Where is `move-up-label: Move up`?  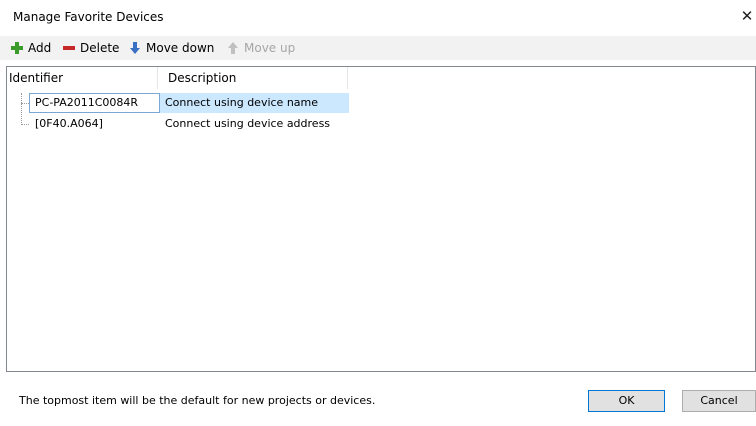 move-up-label: Move up is located at coordinates (270, 48).